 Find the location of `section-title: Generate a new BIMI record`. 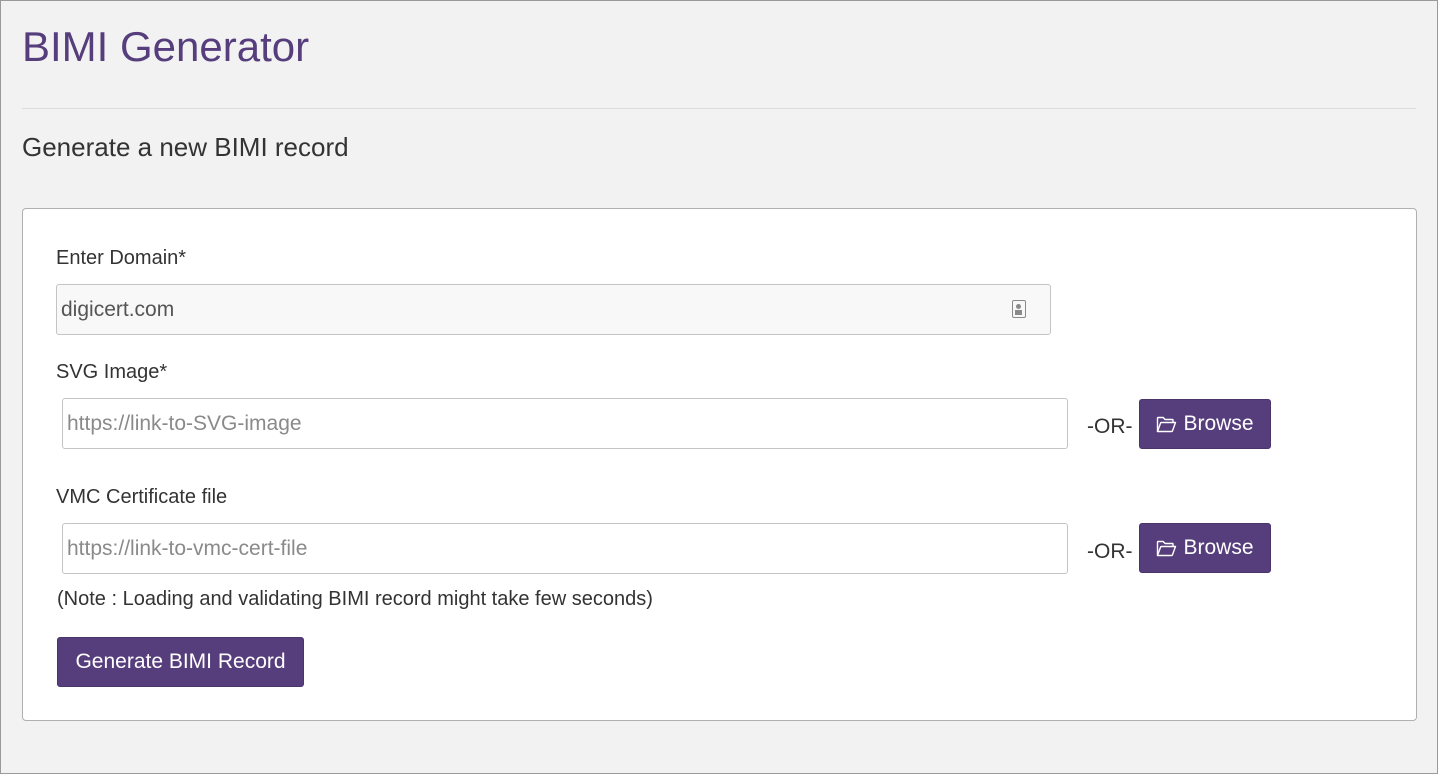

section-title: Generate a new BIMI record is located at coordinates (185, 147).